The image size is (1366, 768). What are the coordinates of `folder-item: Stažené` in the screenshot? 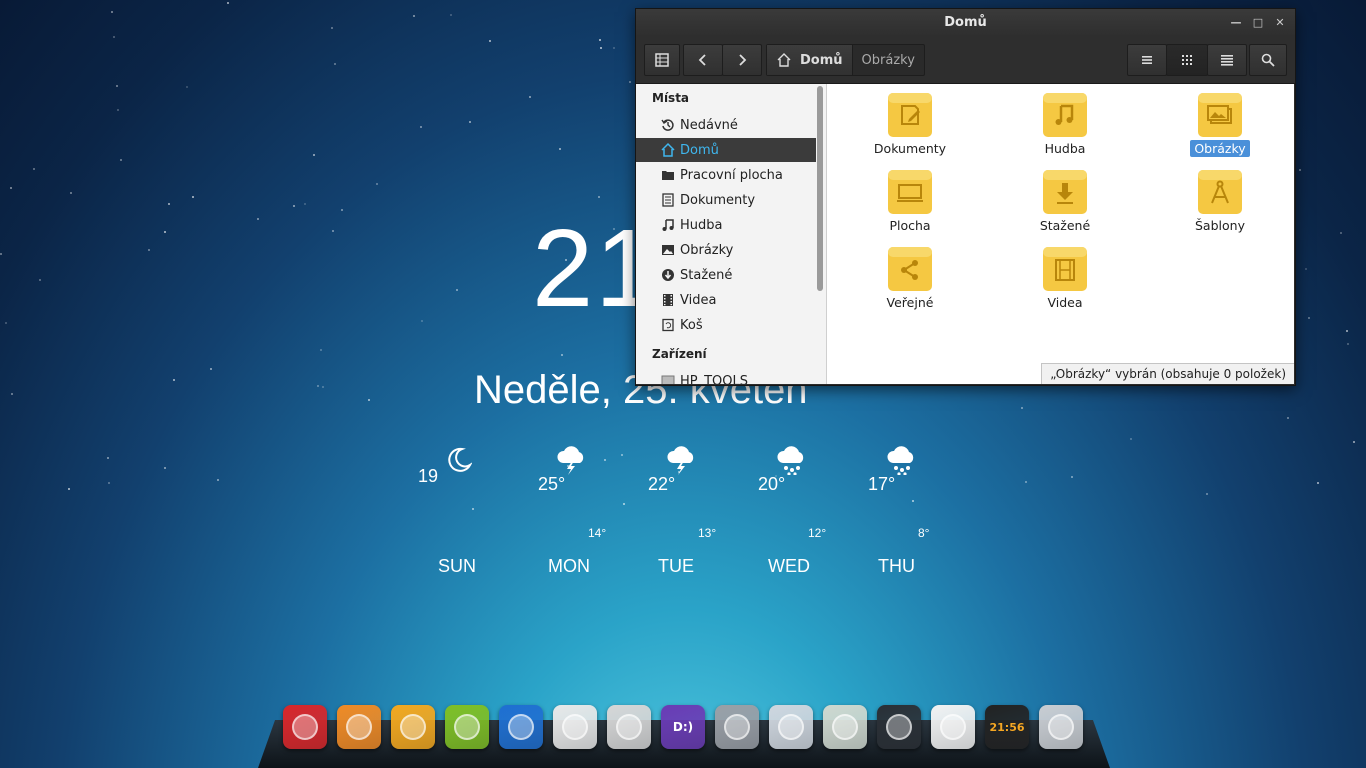 It's located at (1065, 201).